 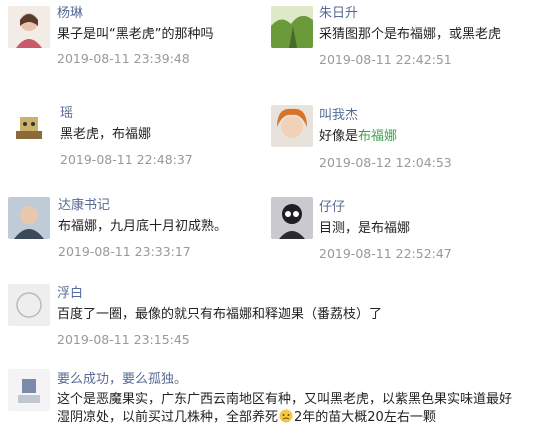 What do you see at coordinates (377, 136) in the screenshot?
I see `keyword-link: 布福娜` at bounding box center [377, 136].